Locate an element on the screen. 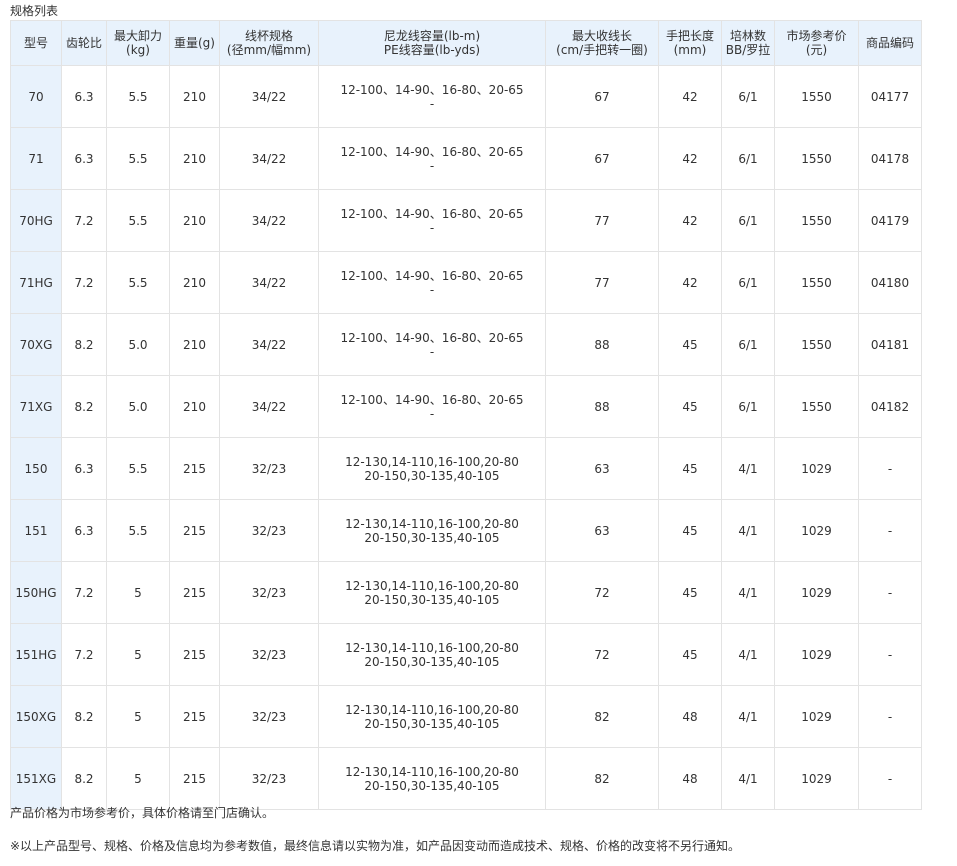 This screenshot has height=866, width=957. model-cell: 150XG is located at coordinates (36, 716).